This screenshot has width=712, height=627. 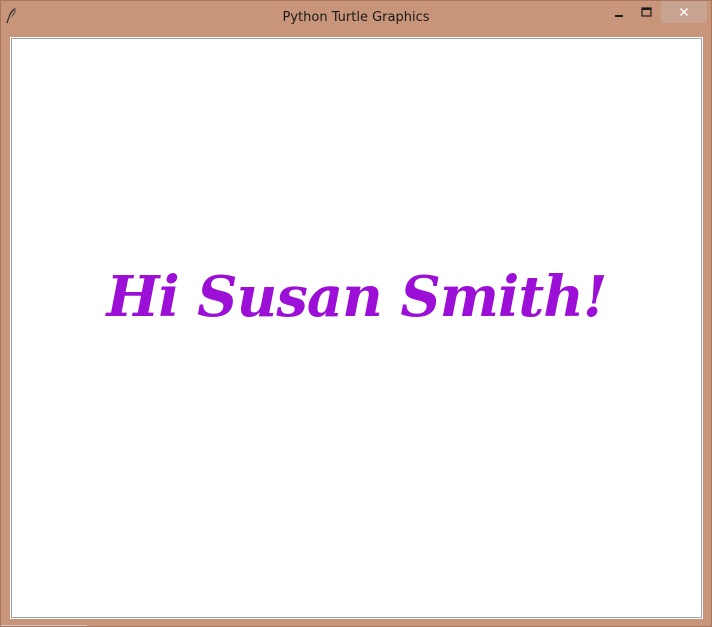 I want to click on close-button, so click(x=684, y=12).